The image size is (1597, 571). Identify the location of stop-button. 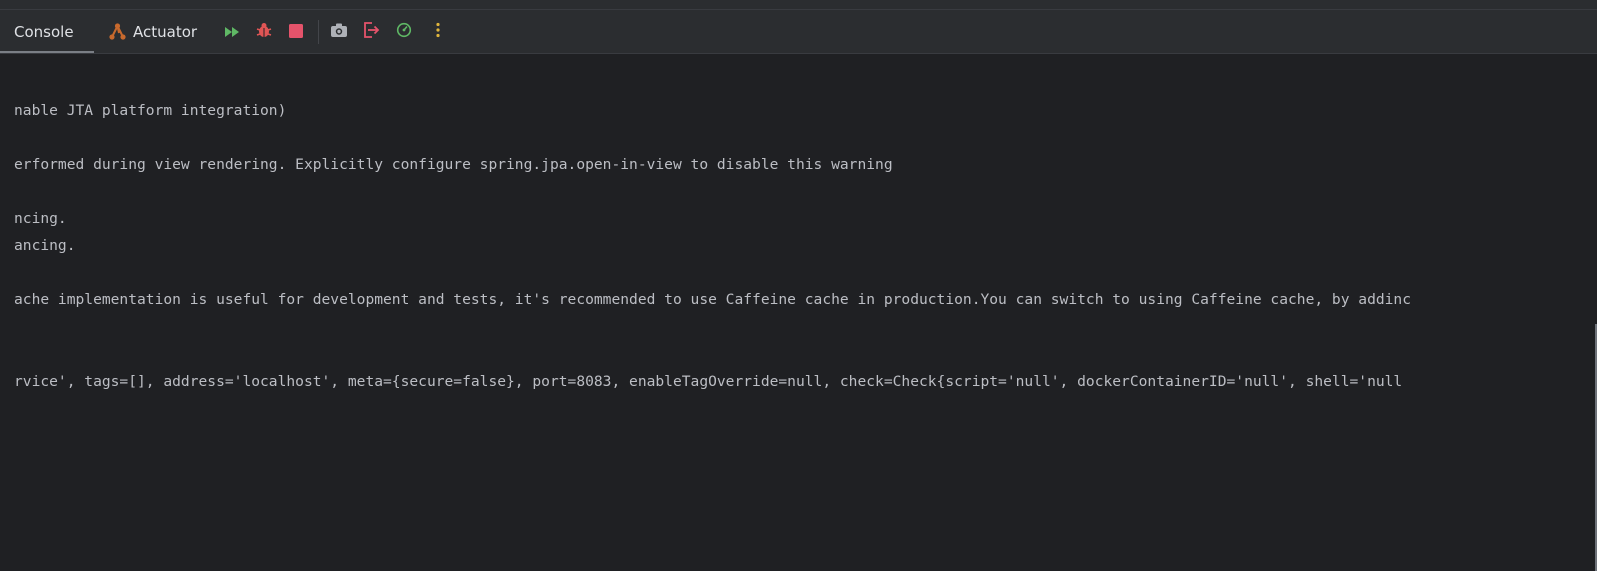
(296, 32).